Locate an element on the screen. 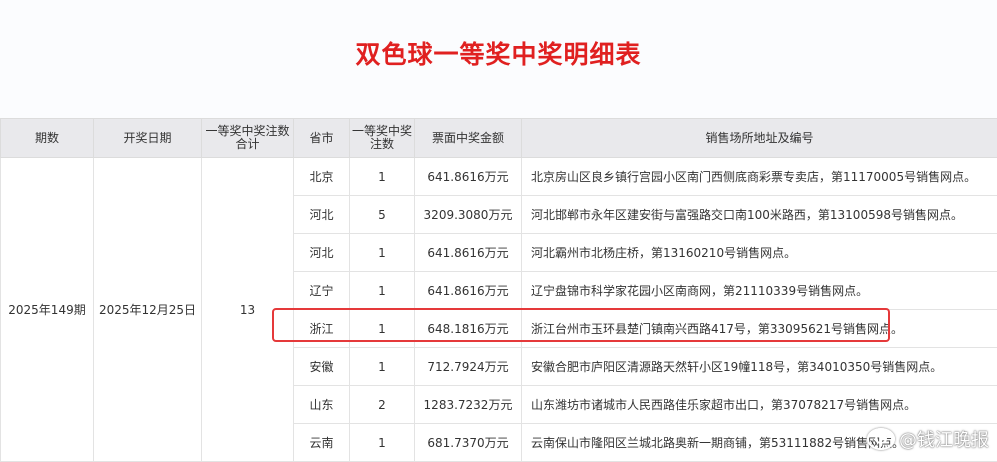 This screenshot has width=997, height=462. watermark: @钱江晚报 is located at coordinates (928, 439).